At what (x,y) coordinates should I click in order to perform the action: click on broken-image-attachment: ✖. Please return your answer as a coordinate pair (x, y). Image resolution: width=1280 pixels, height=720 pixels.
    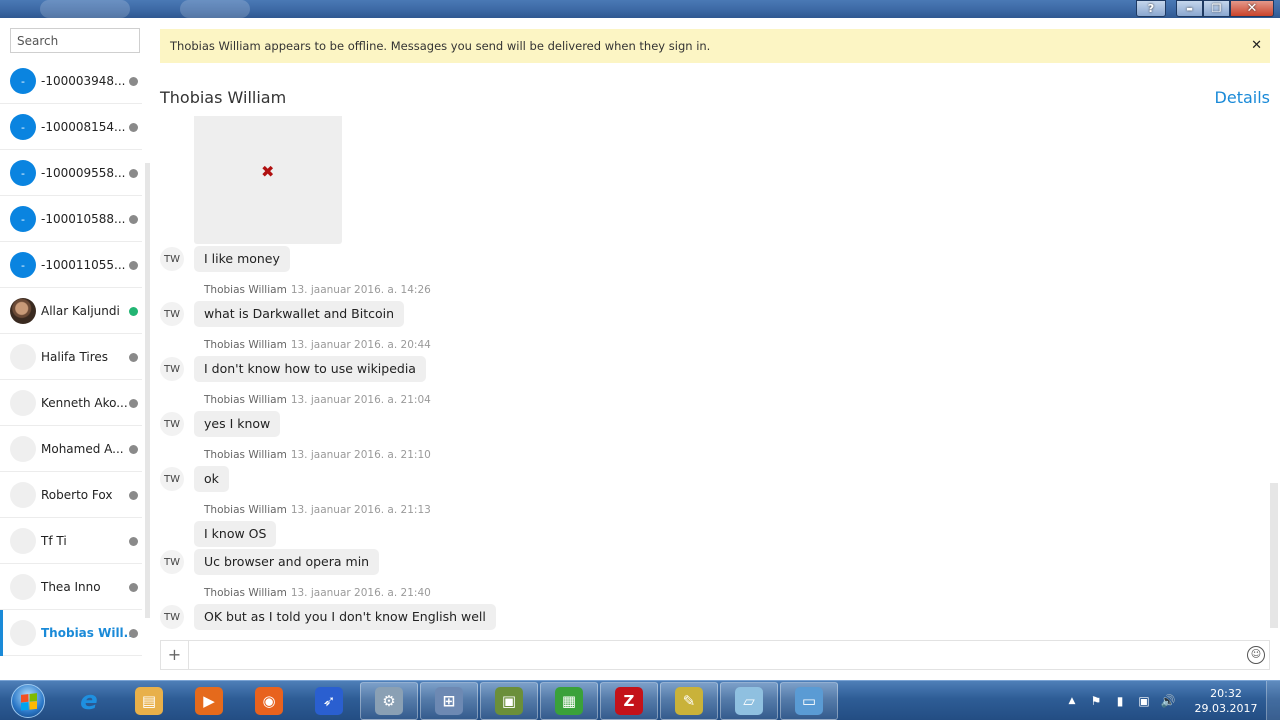
    Looking at the image, I should click on (268, 180).